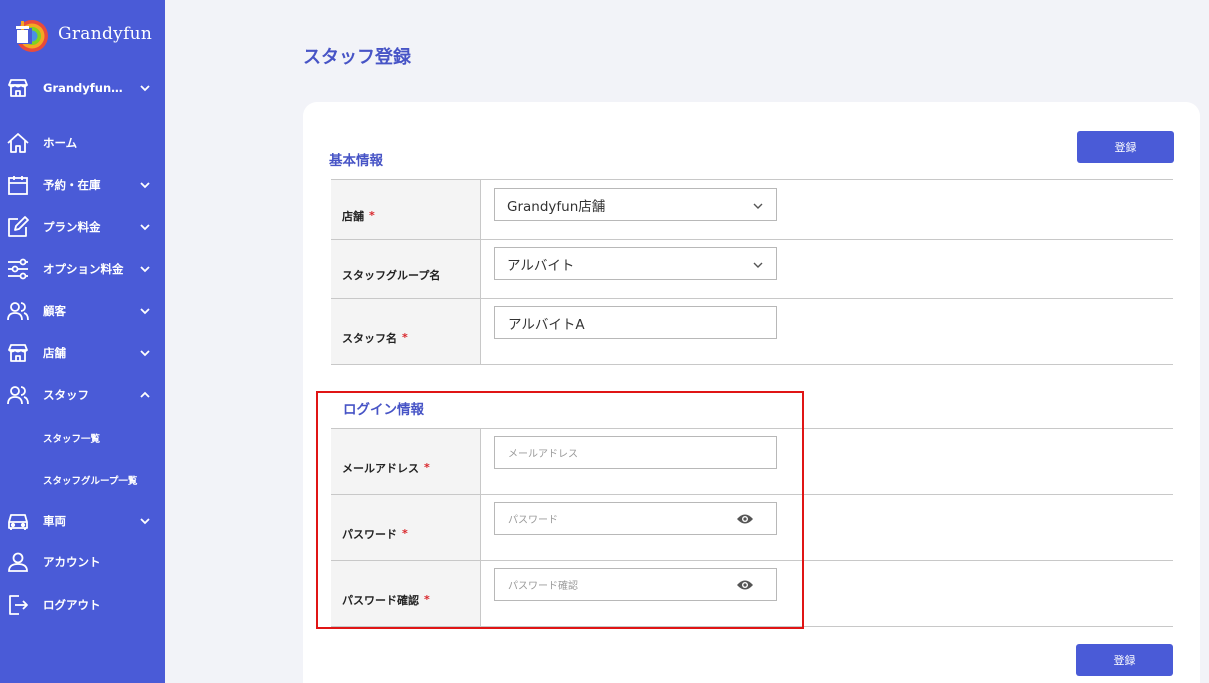  I want to click on sliders-icon, so click(18, 269).